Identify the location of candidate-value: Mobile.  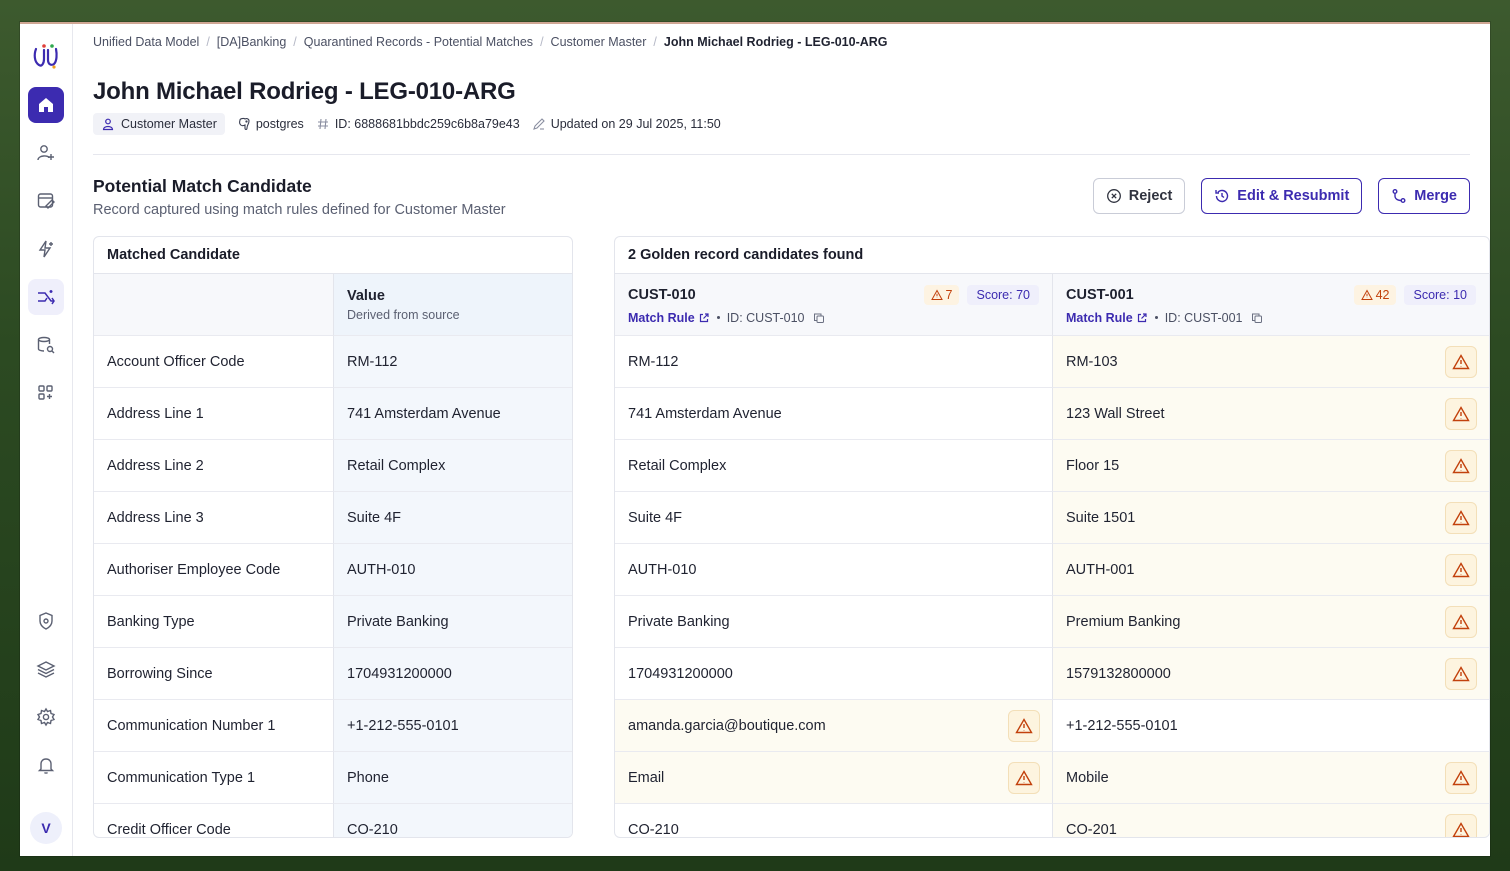
(1087, 777).